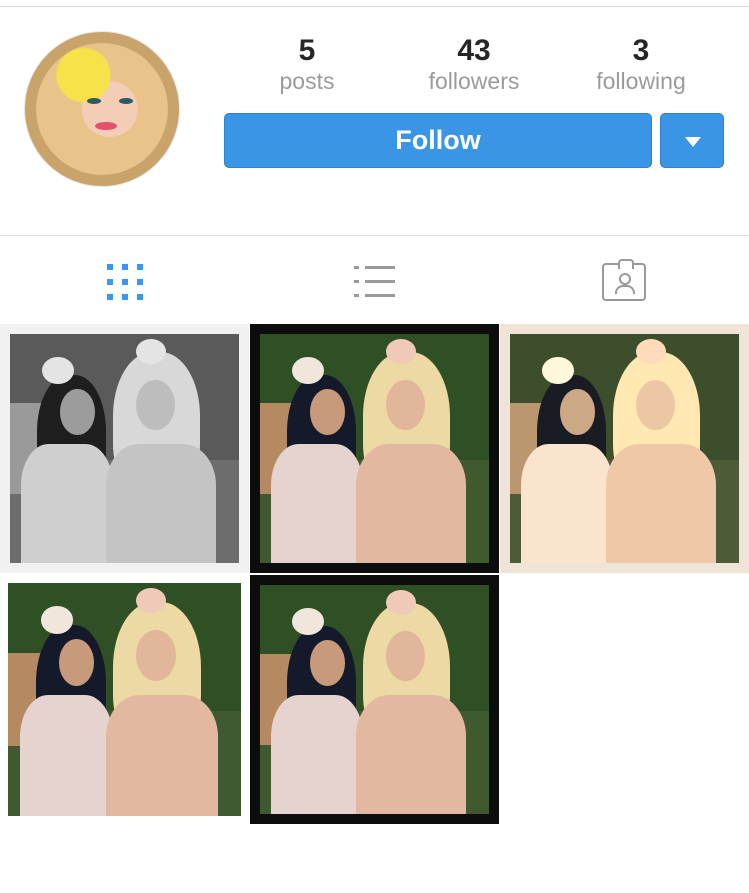 This screenshot has height=893, width=749. I want to click on follow-button: Follow, so click(438, 140).